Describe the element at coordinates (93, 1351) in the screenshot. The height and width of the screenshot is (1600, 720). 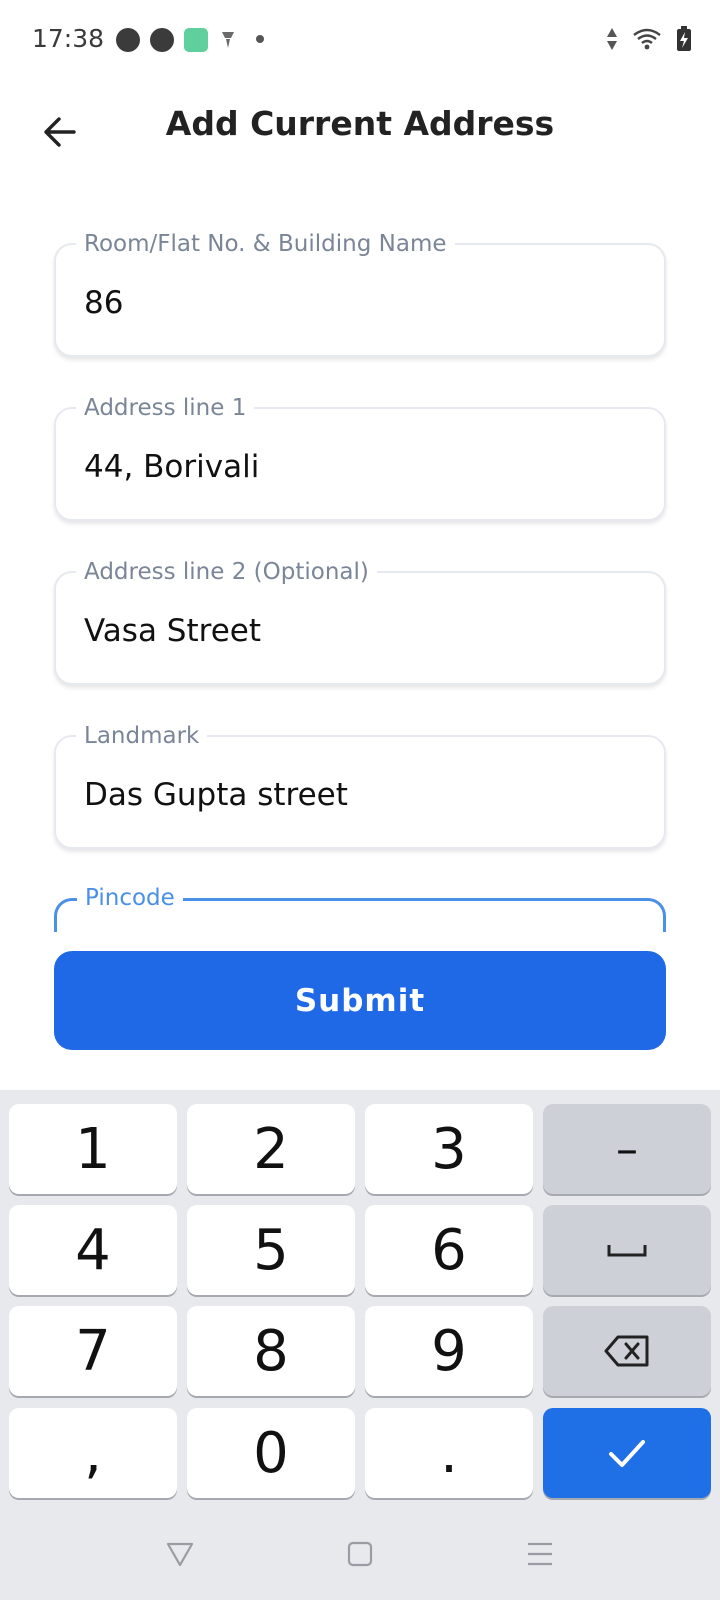
I see `key-7: 7` at that location.